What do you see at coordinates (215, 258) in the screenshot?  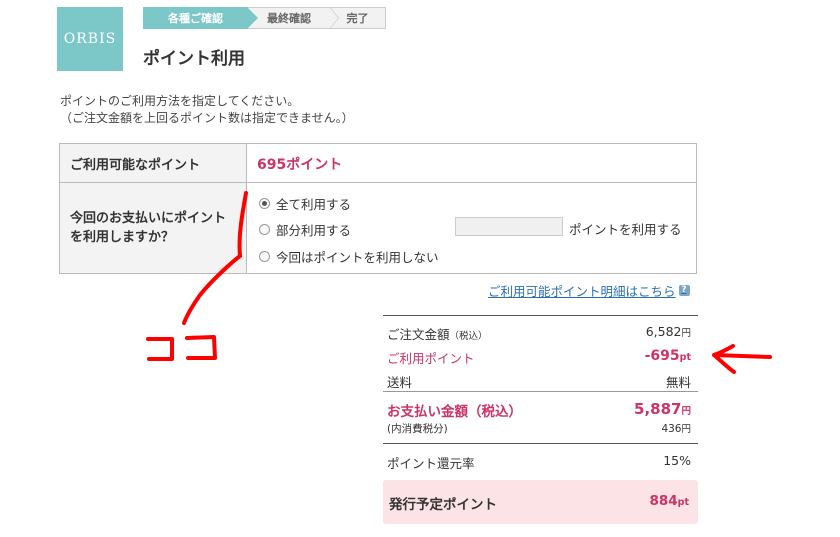 I see `annotation-stroke-line` at bounding box center [215, 258].